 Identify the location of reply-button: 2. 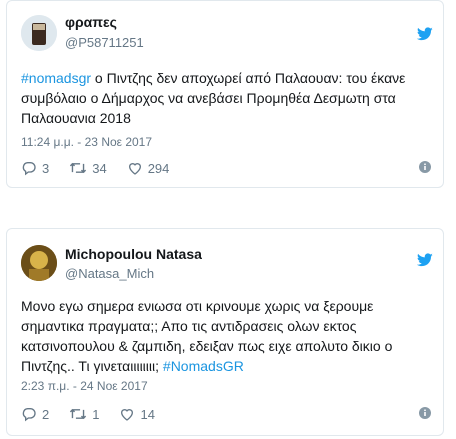
(35, 414).